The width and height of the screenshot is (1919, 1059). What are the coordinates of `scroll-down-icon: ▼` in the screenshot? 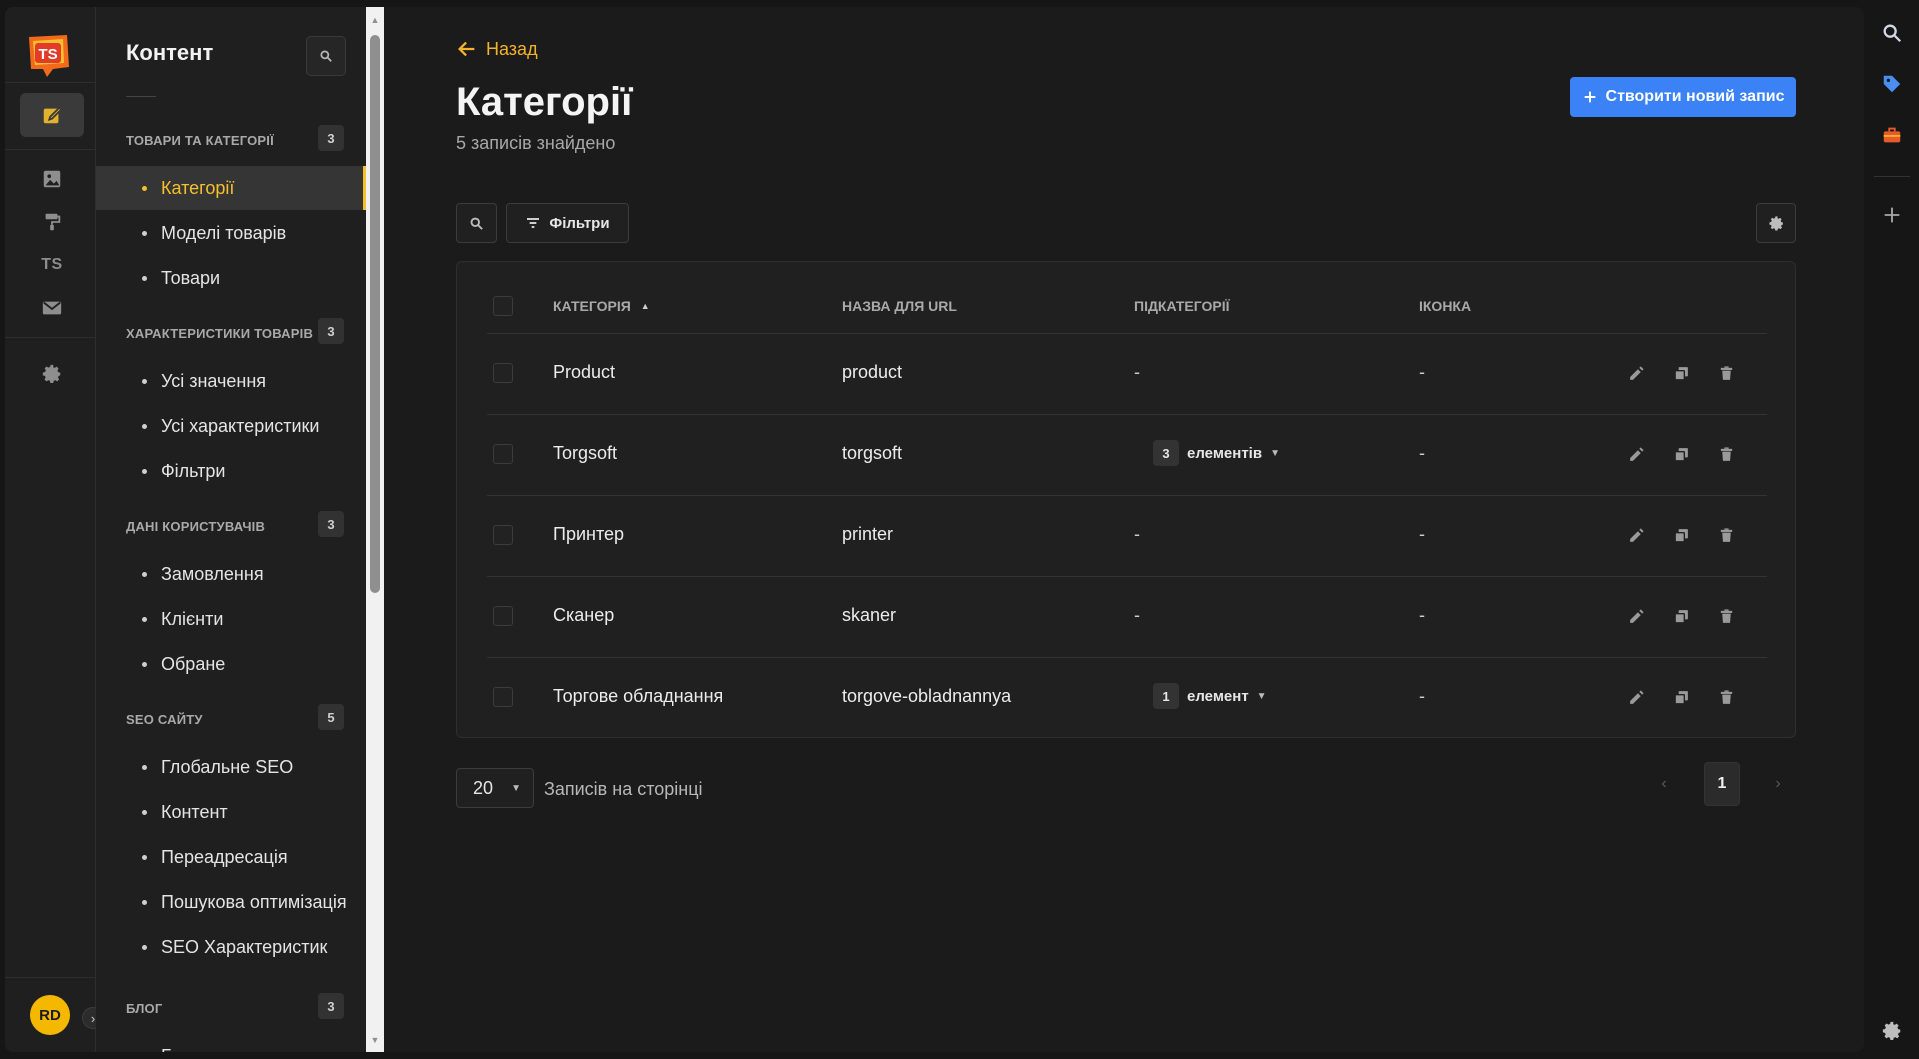 It's located at (375, 1040).